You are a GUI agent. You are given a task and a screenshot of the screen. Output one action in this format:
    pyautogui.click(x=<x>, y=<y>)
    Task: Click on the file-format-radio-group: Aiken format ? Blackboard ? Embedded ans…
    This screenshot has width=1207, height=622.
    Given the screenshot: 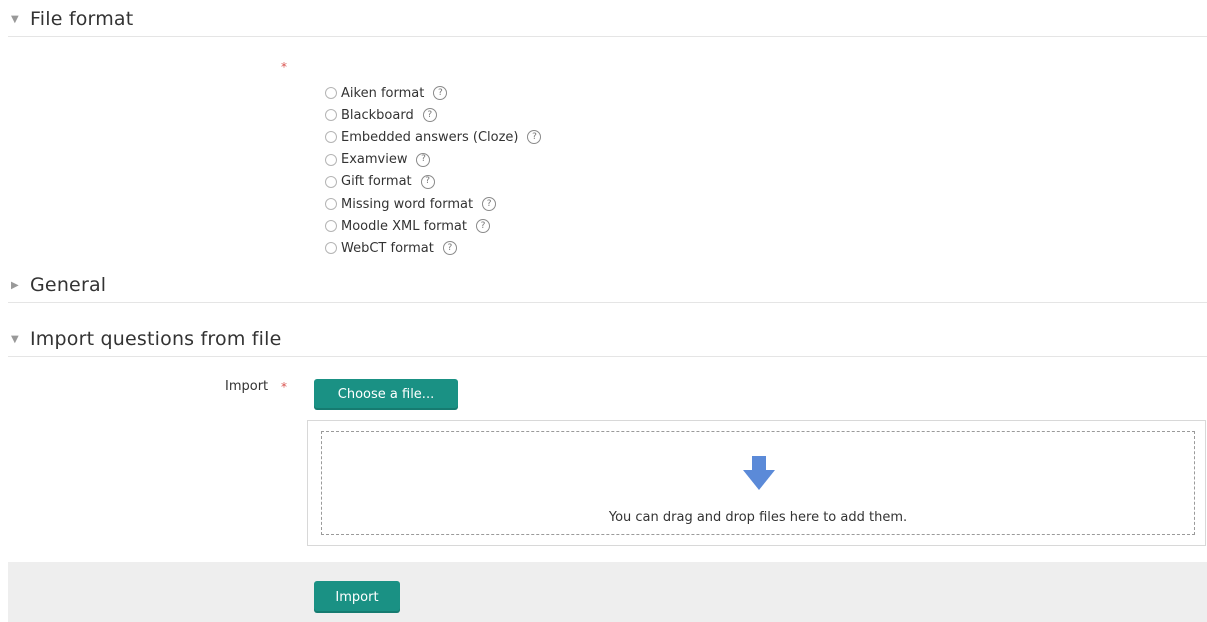 What is the action you would take?
    pyautogui.click(x=433, y=171)
    